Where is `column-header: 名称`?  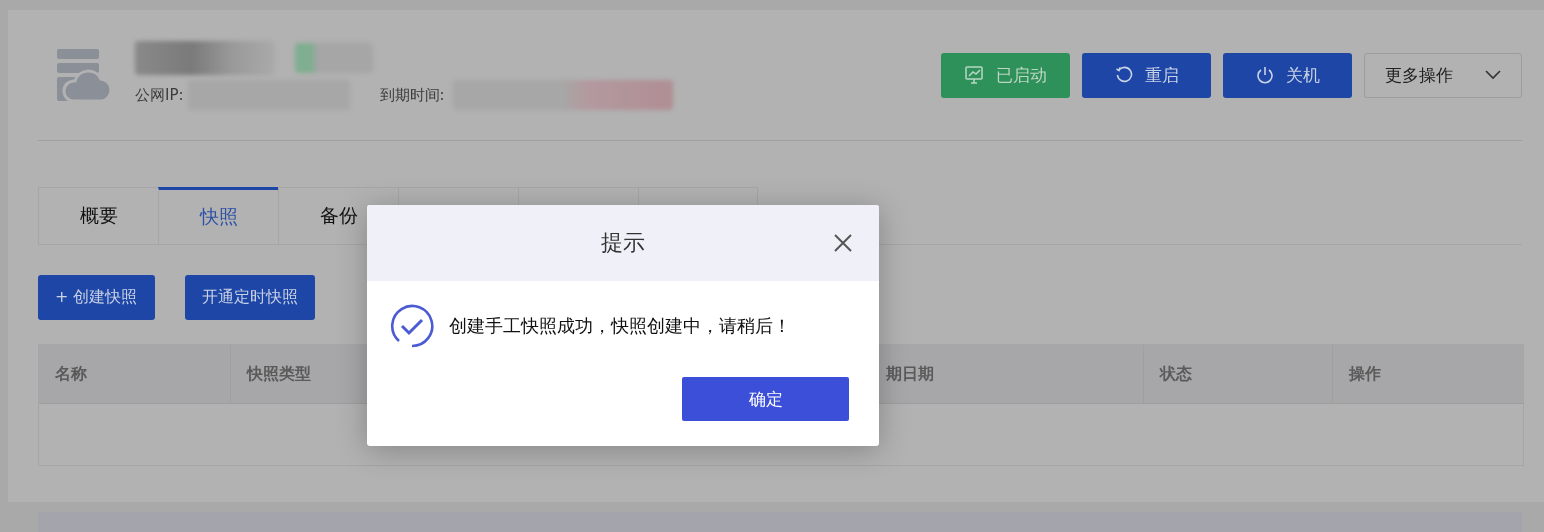 column-header: 名称 is located at coordinates (71, 374).